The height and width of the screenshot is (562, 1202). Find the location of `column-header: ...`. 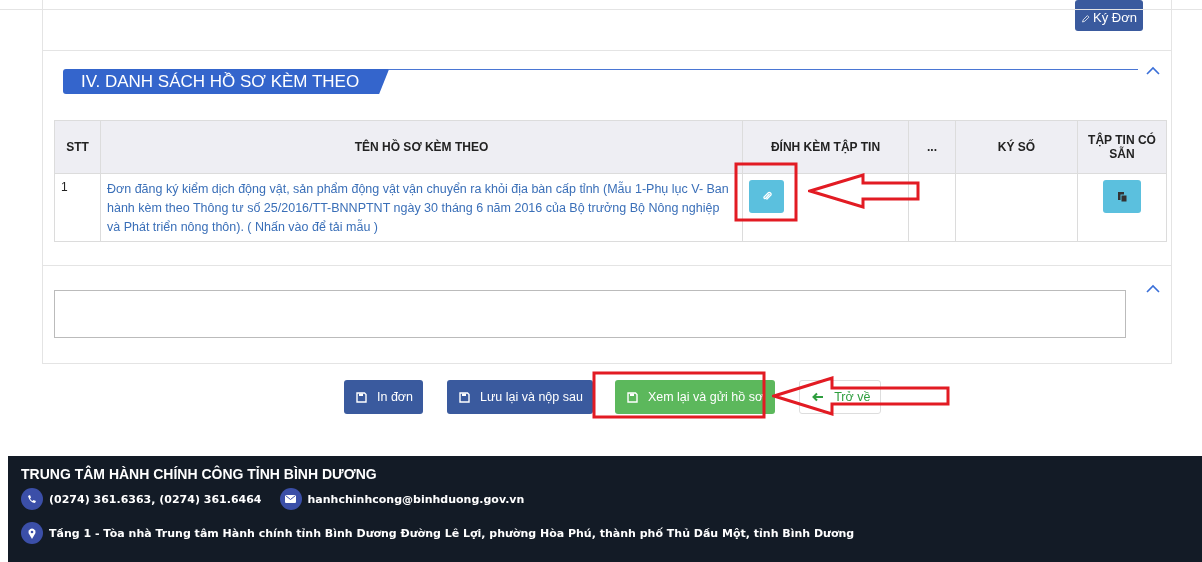

column-header: ... is located at coordinates (932, 147).